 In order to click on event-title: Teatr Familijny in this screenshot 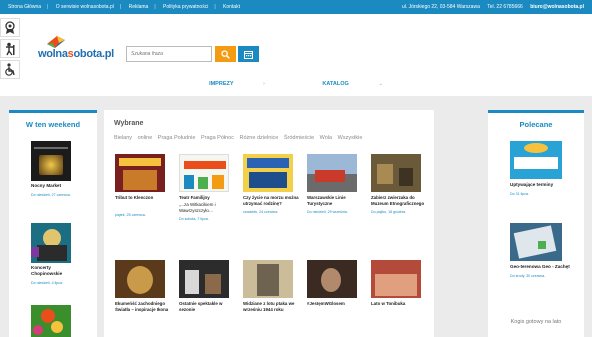, I will do `click(194, 197)`.